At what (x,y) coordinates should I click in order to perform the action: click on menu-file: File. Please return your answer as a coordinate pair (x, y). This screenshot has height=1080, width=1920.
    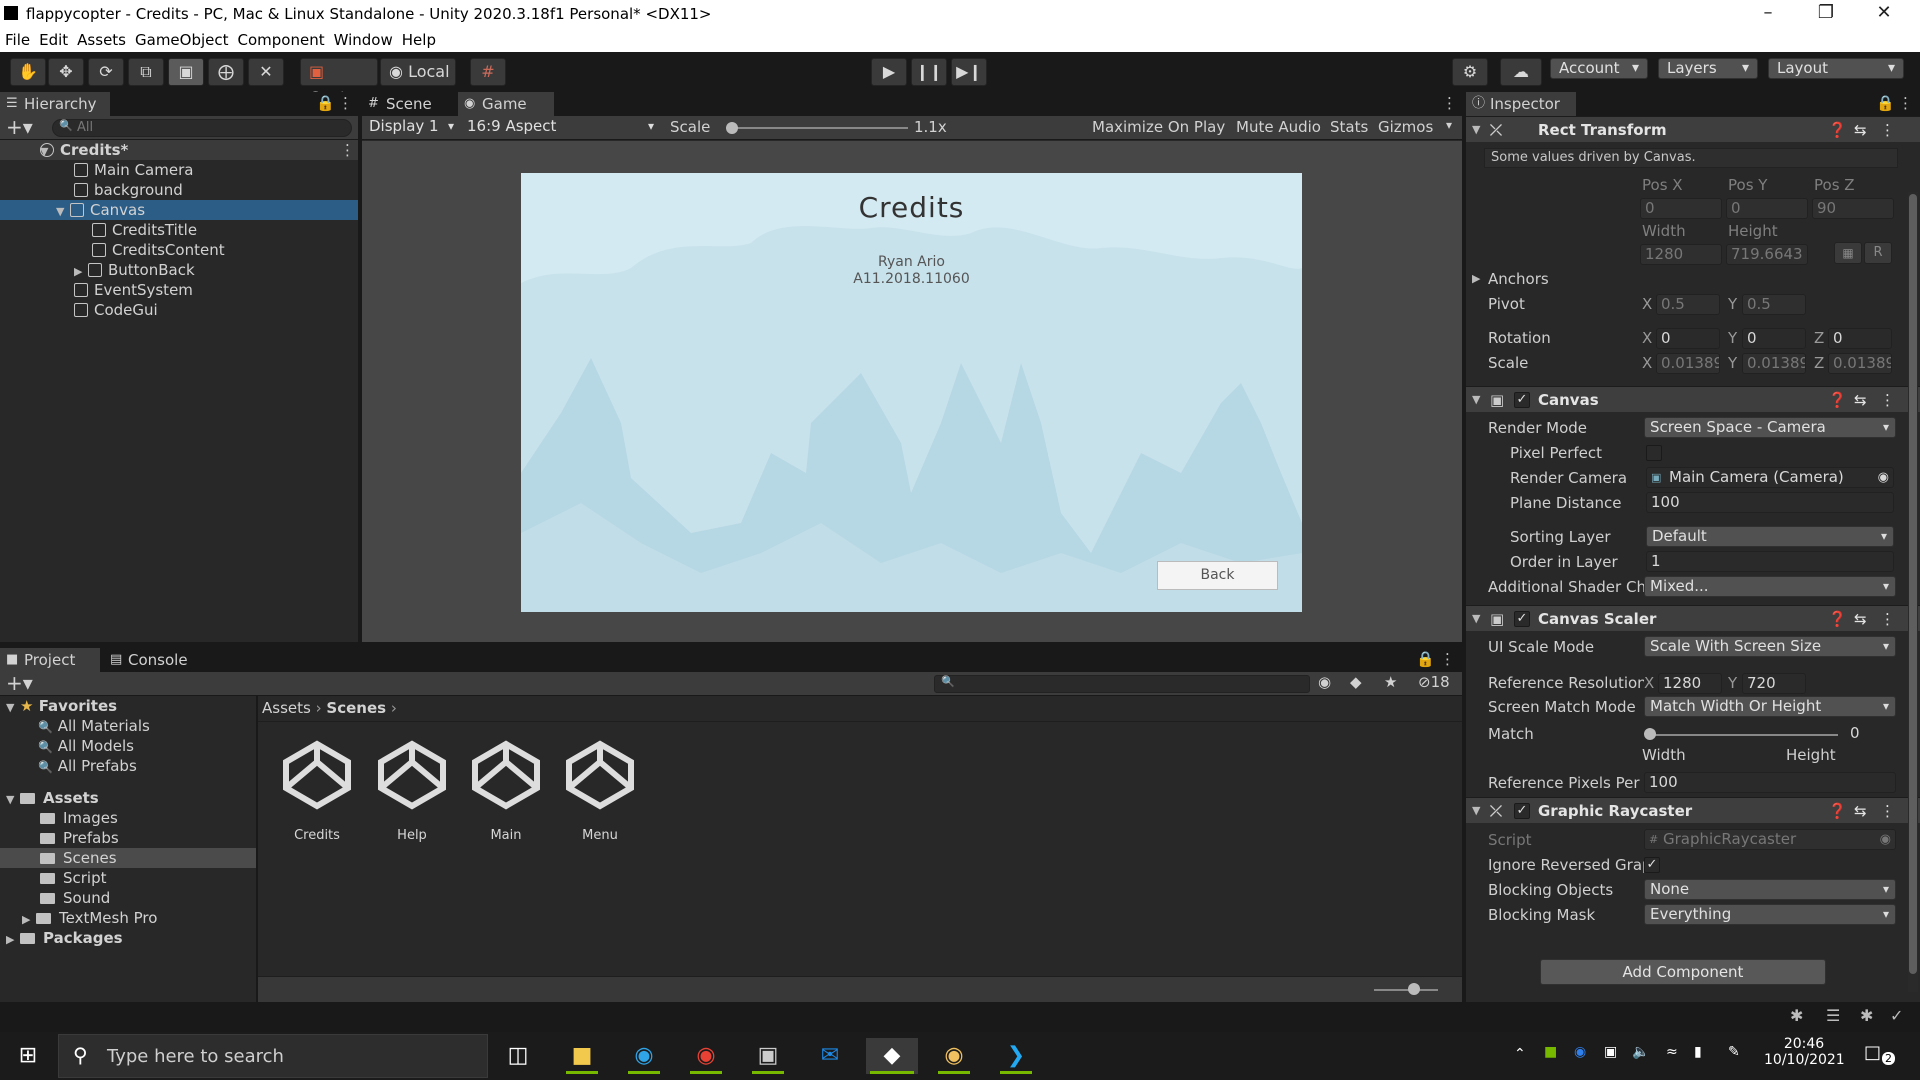
    Looking at the image, I should click on (17, 38).